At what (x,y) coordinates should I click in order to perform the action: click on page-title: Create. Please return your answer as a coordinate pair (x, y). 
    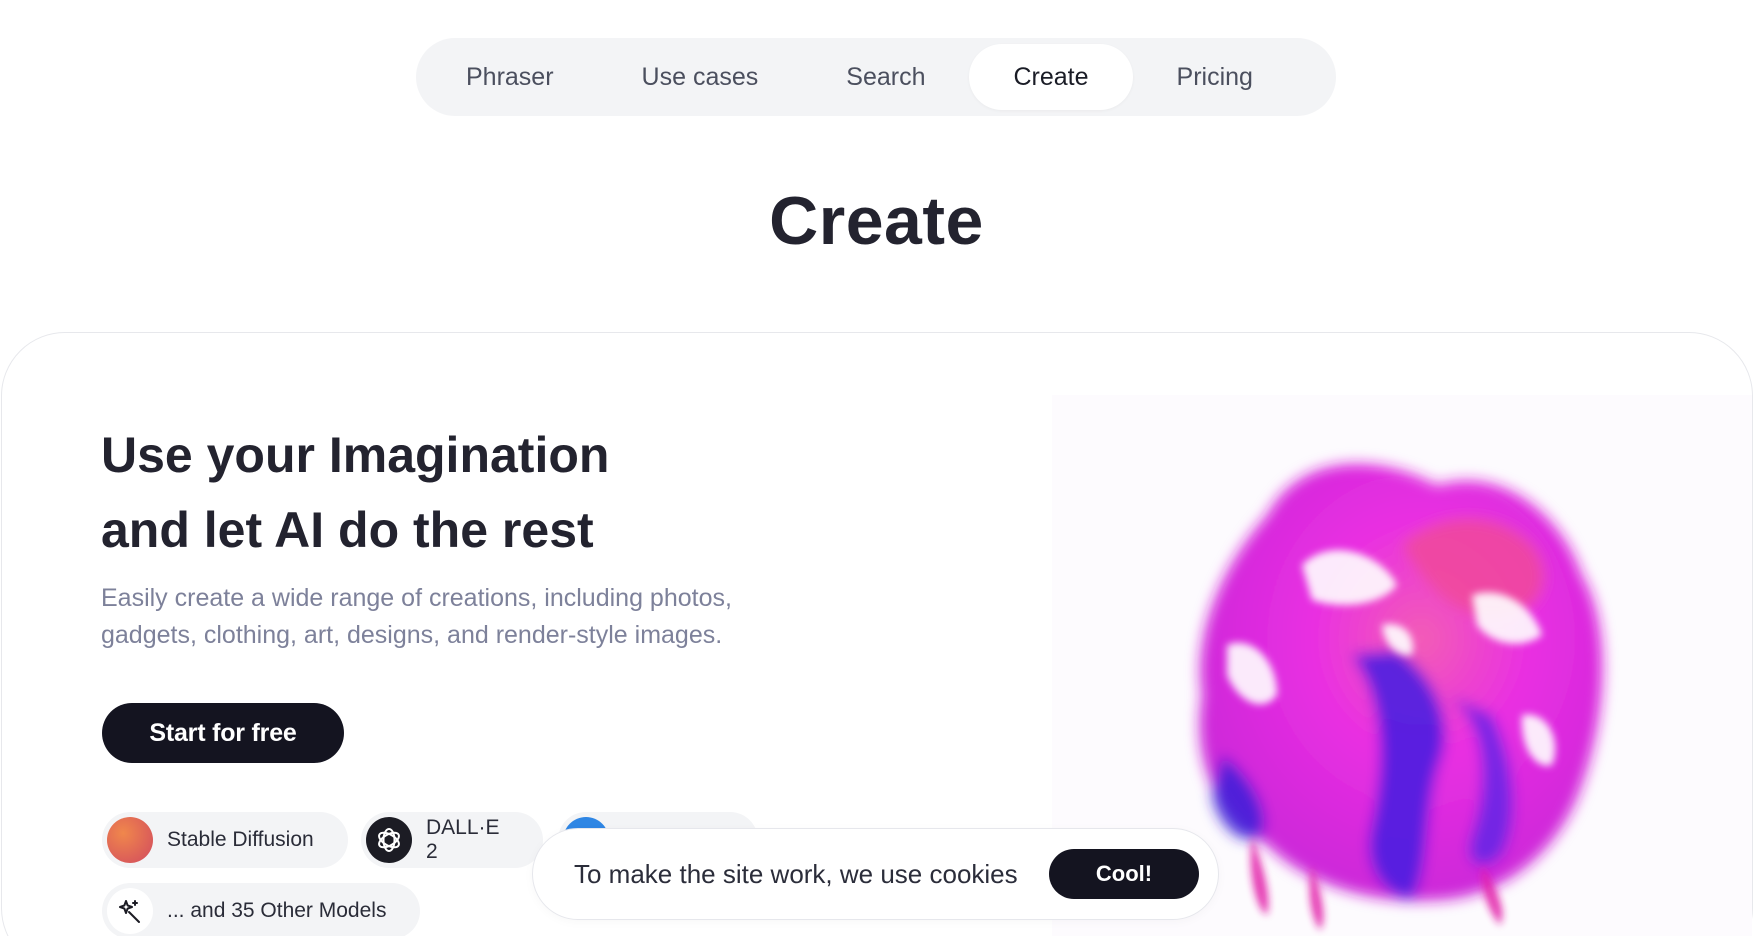
    Looking at the image, I should click on (876, 221).